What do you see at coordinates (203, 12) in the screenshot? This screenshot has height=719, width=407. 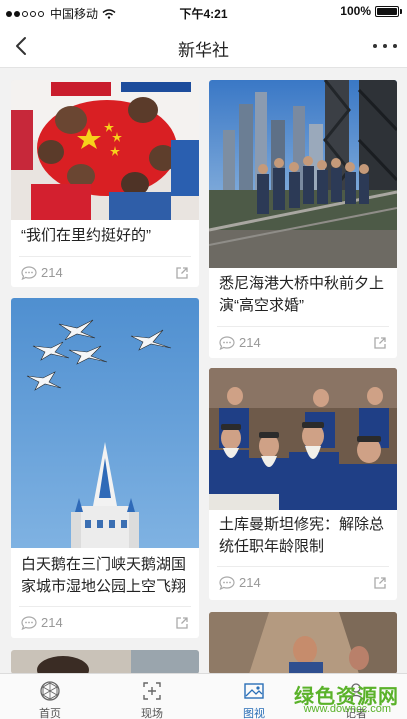 I see `status-bar: 中国移动 下午4:21 100%` at bounding box center [203, 12].